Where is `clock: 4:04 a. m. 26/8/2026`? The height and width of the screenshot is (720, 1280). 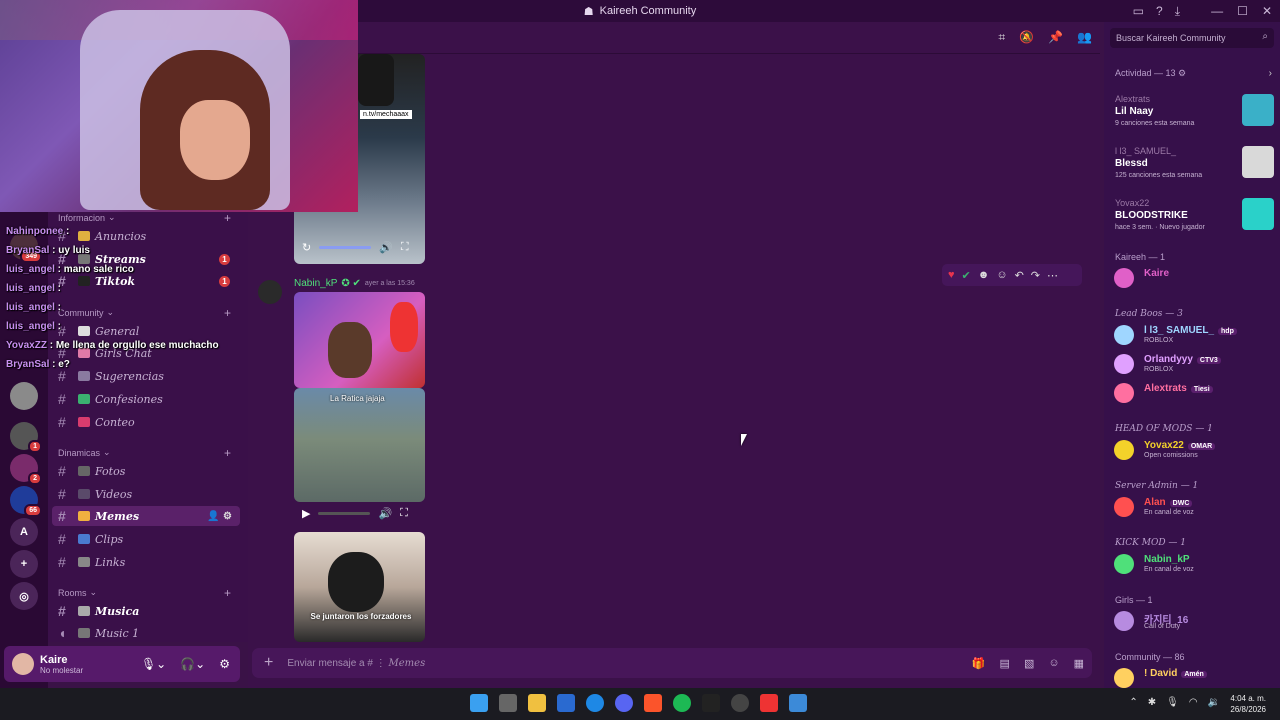
clock: 4:04 a. m. 26/8/2026 is located at coordinates (1248, 704).